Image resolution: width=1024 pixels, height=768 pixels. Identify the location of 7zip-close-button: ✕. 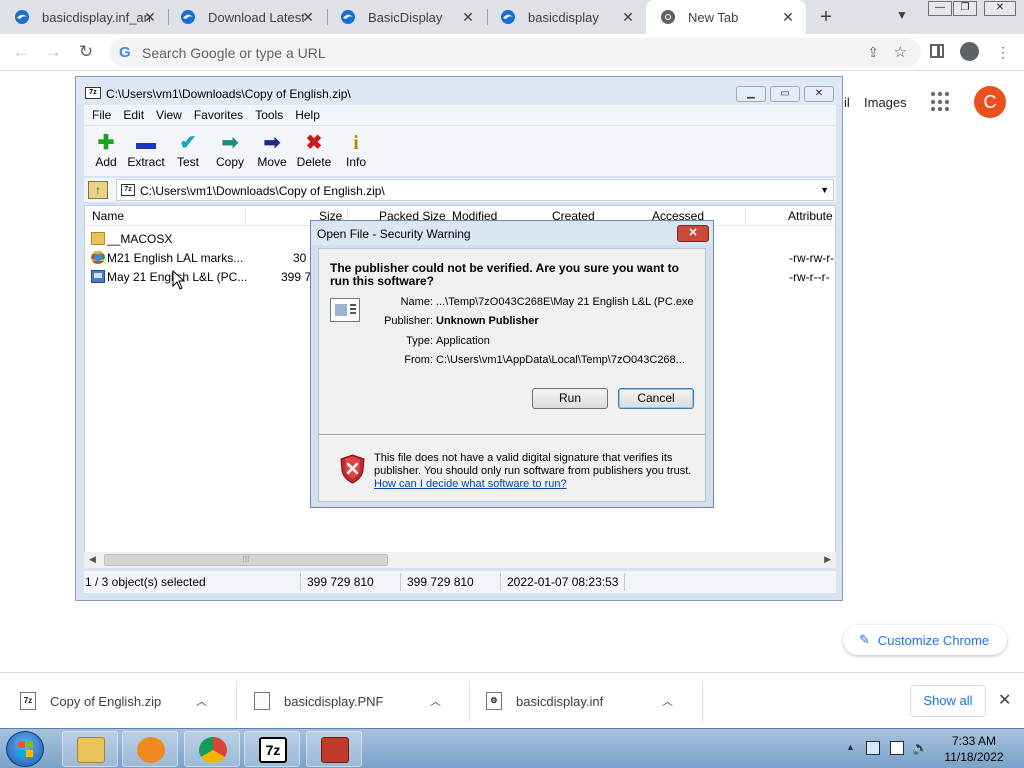
(819, 94).